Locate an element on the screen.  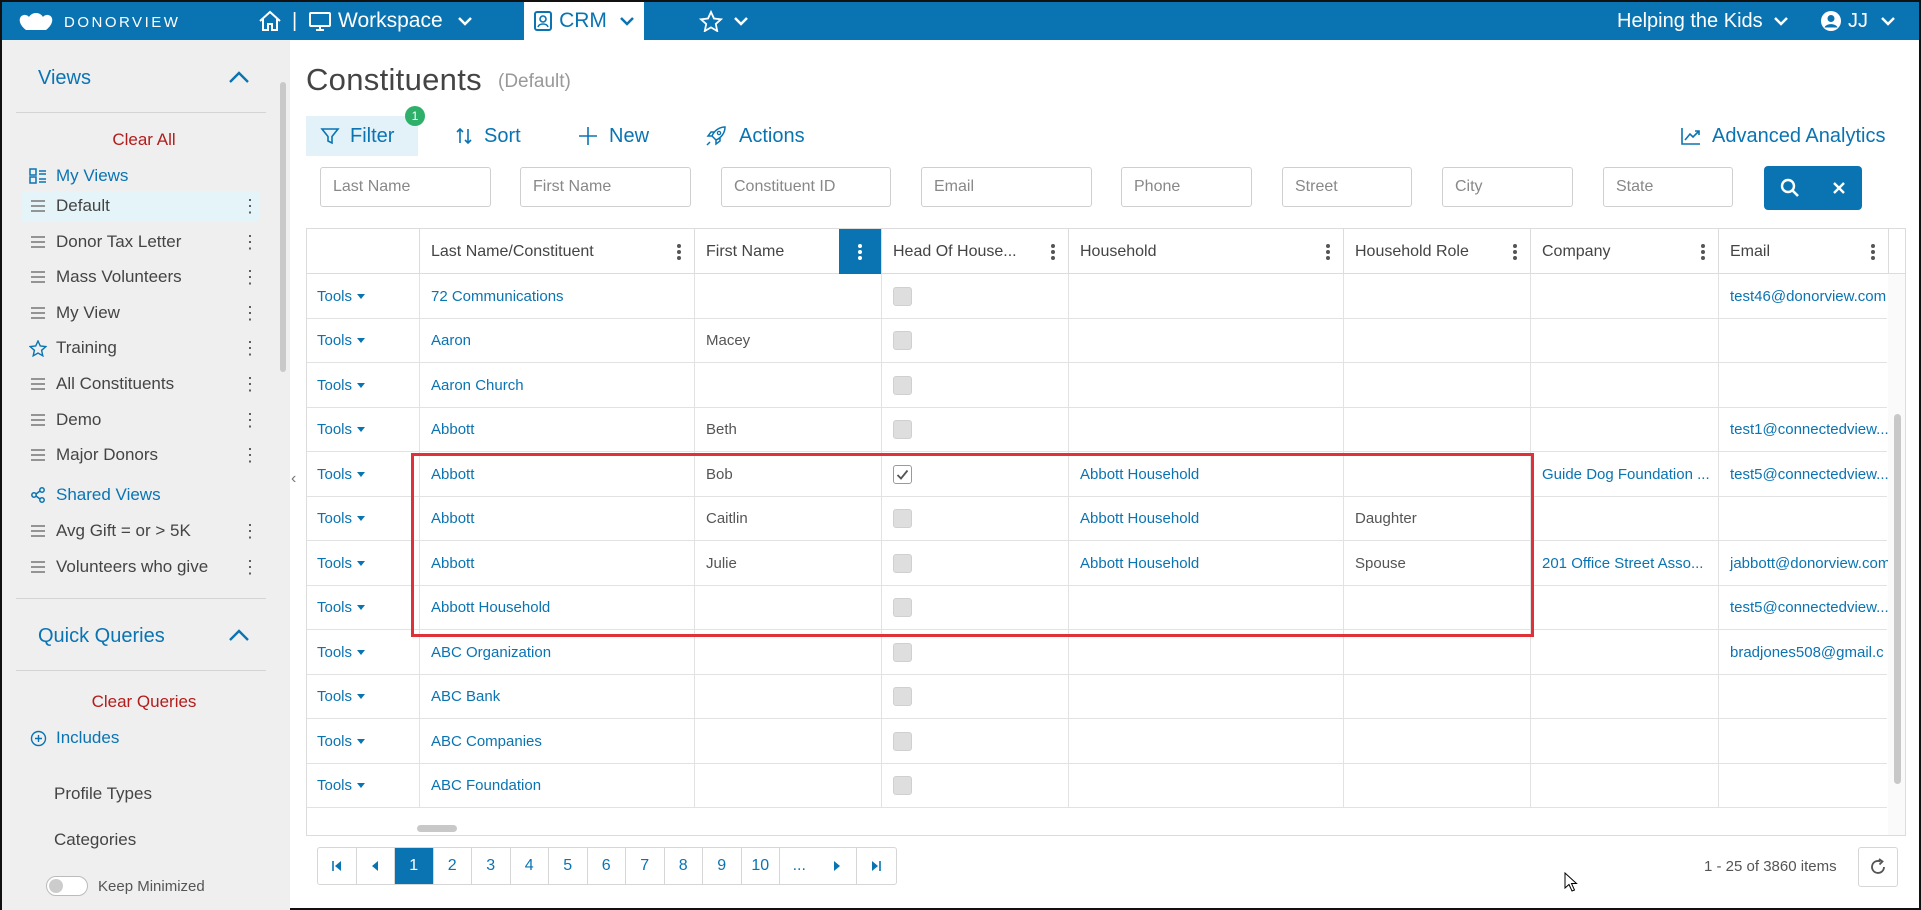
workspace-menu: Workspace is located at coordinates (390, 21).